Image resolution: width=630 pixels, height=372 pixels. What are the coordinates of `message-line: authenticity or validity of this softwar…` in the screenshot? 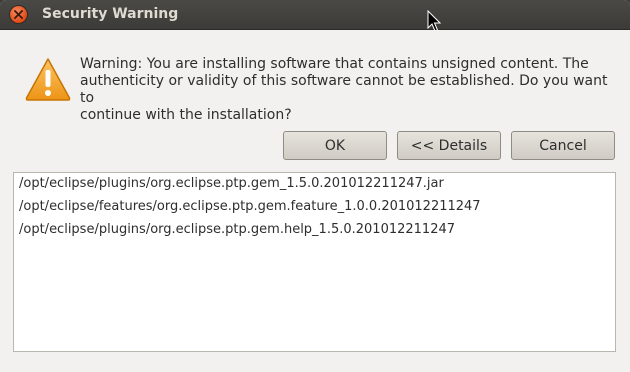 It's located at (344, 89).